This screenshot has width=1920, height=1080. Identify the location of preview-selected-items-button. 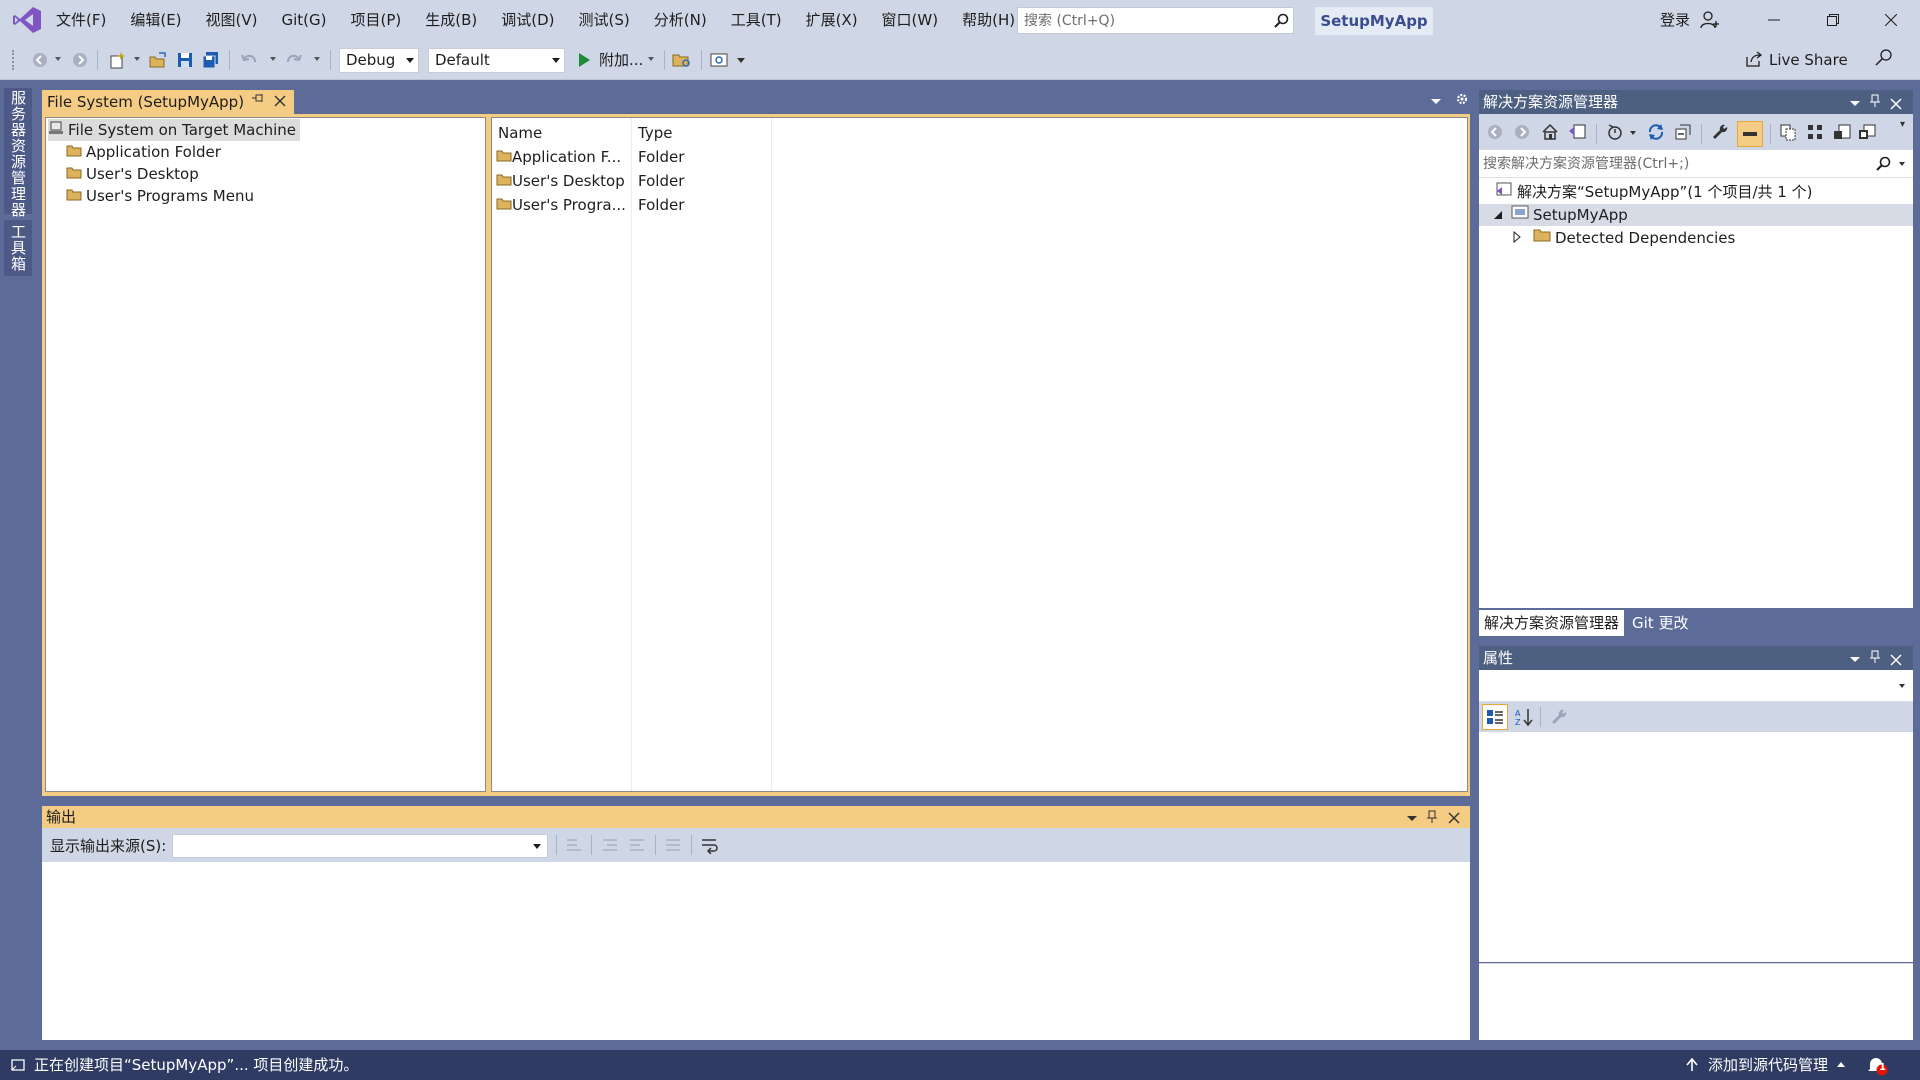
(1750, 134).